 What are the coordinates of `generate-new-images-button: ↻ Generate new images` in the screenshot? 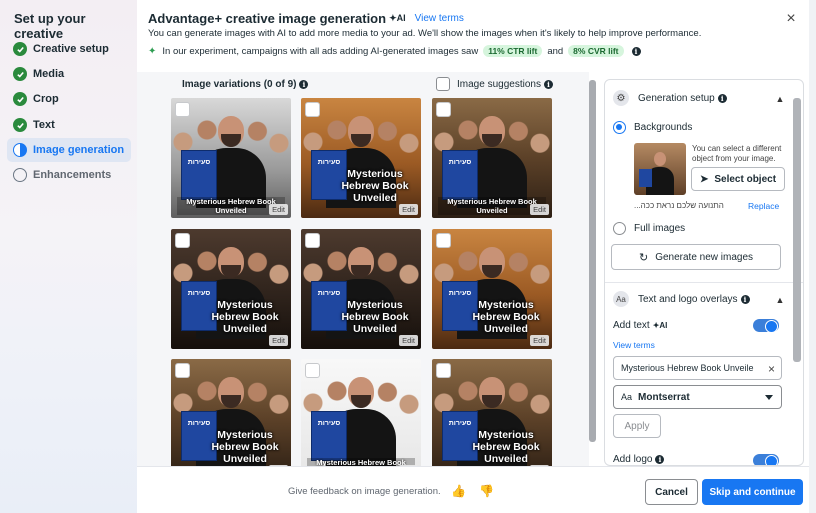 It's located at (696, 257).